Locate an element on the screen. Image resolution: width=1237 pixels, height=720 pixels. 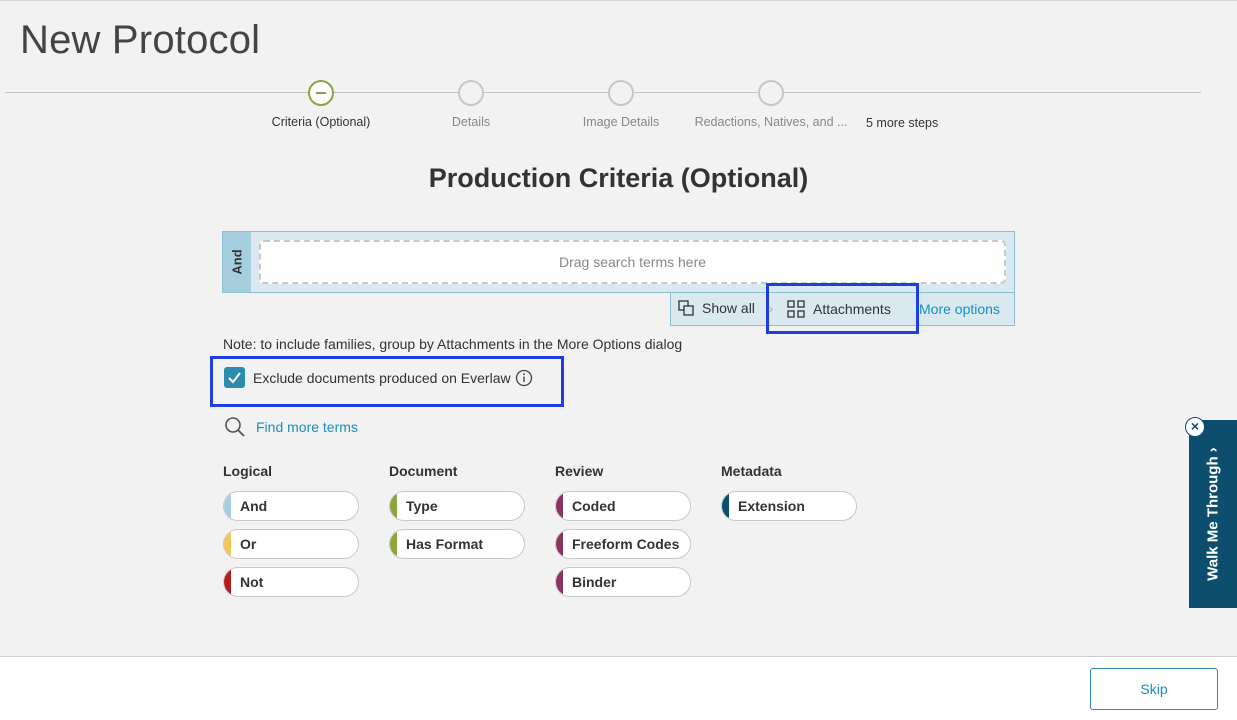
term-not: Not is located at coordinates (291, 582).